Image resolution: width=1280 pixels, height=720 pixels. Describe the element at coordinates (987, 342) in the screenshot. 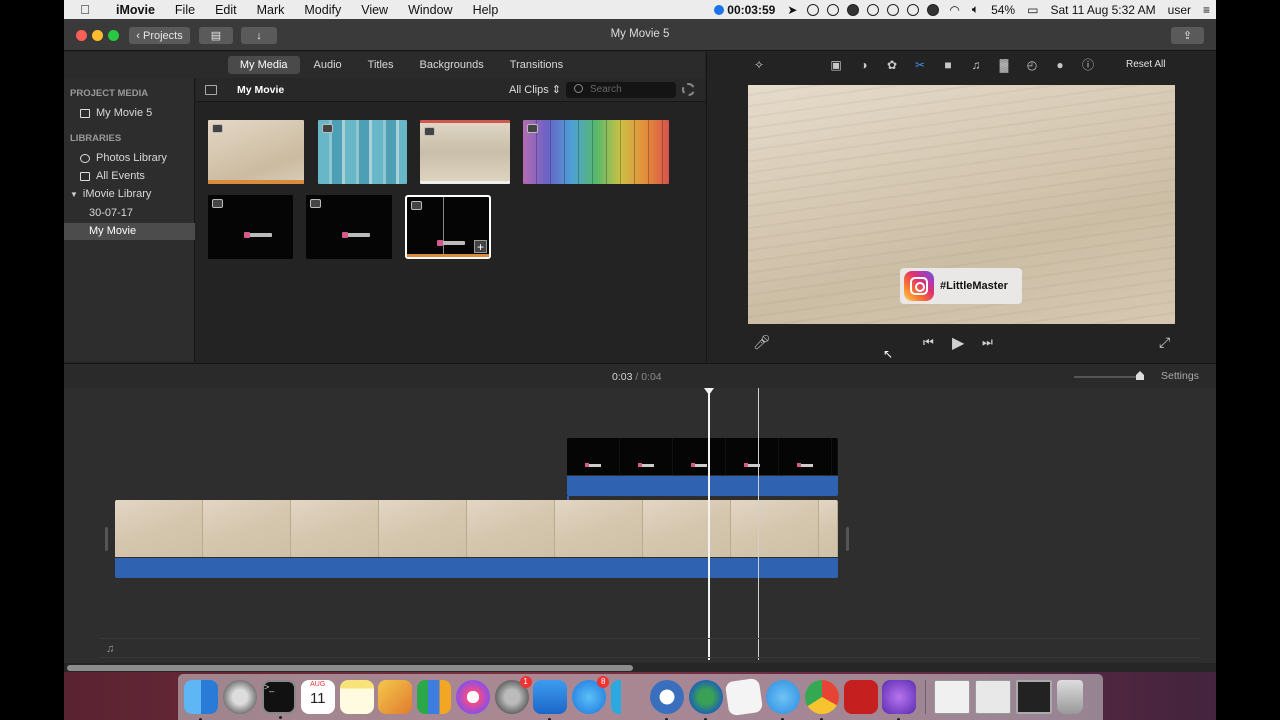

I see `skip-forward-icon: ⏭︎` at that location.